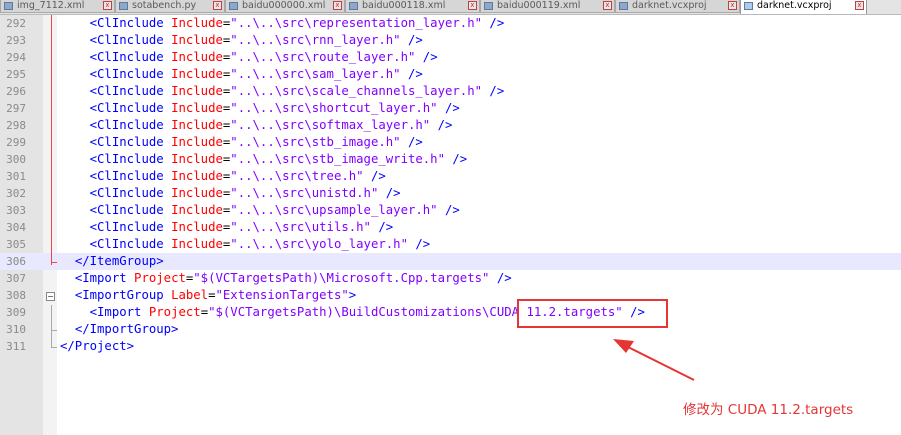 The width and height of the screenshot is (901, 435). I want to click on annotation-text: 修改为 CUDA 11.2.targets, so click(768, 410).